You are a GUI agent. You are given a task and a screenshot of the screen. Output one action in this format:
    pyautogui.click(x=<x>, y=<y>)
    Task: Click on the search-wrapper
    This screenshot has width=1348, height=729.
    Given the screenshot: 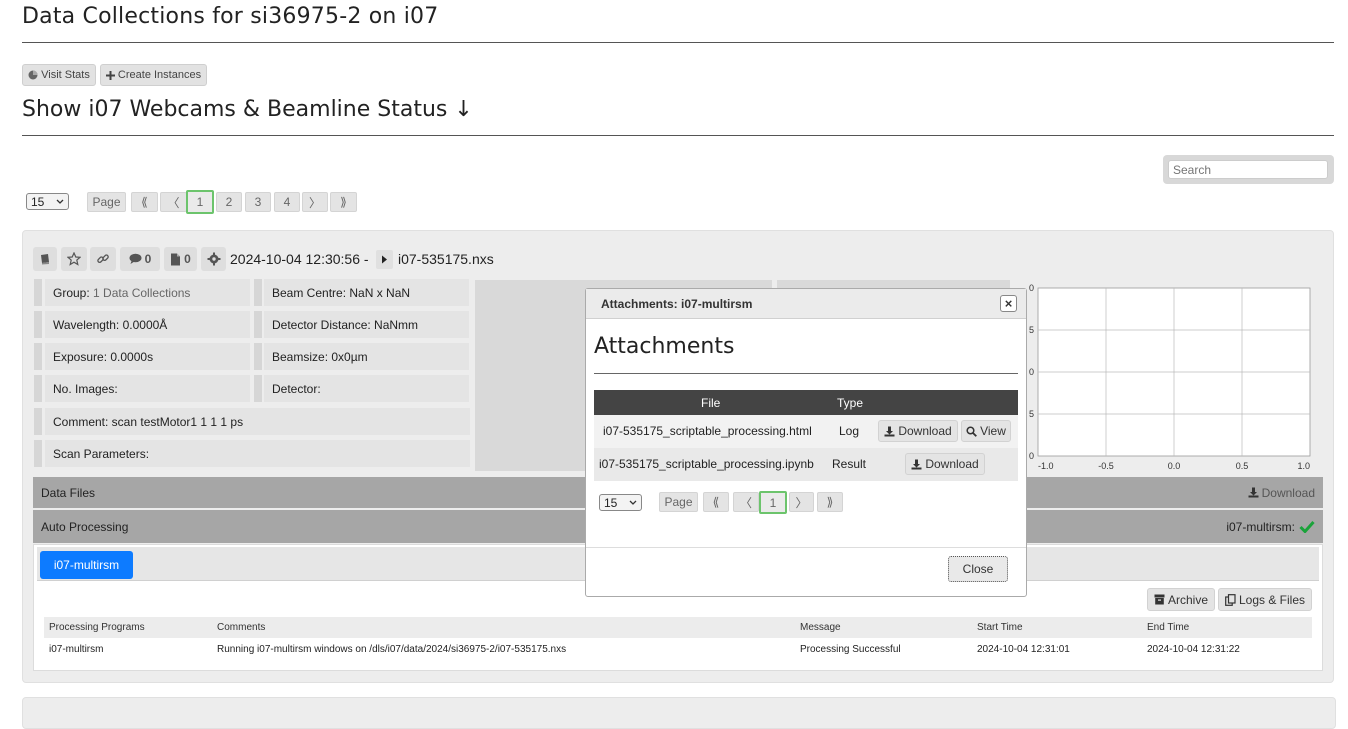 What is the action you would take?
    pyautogui.click(x=1248, y=169)
    